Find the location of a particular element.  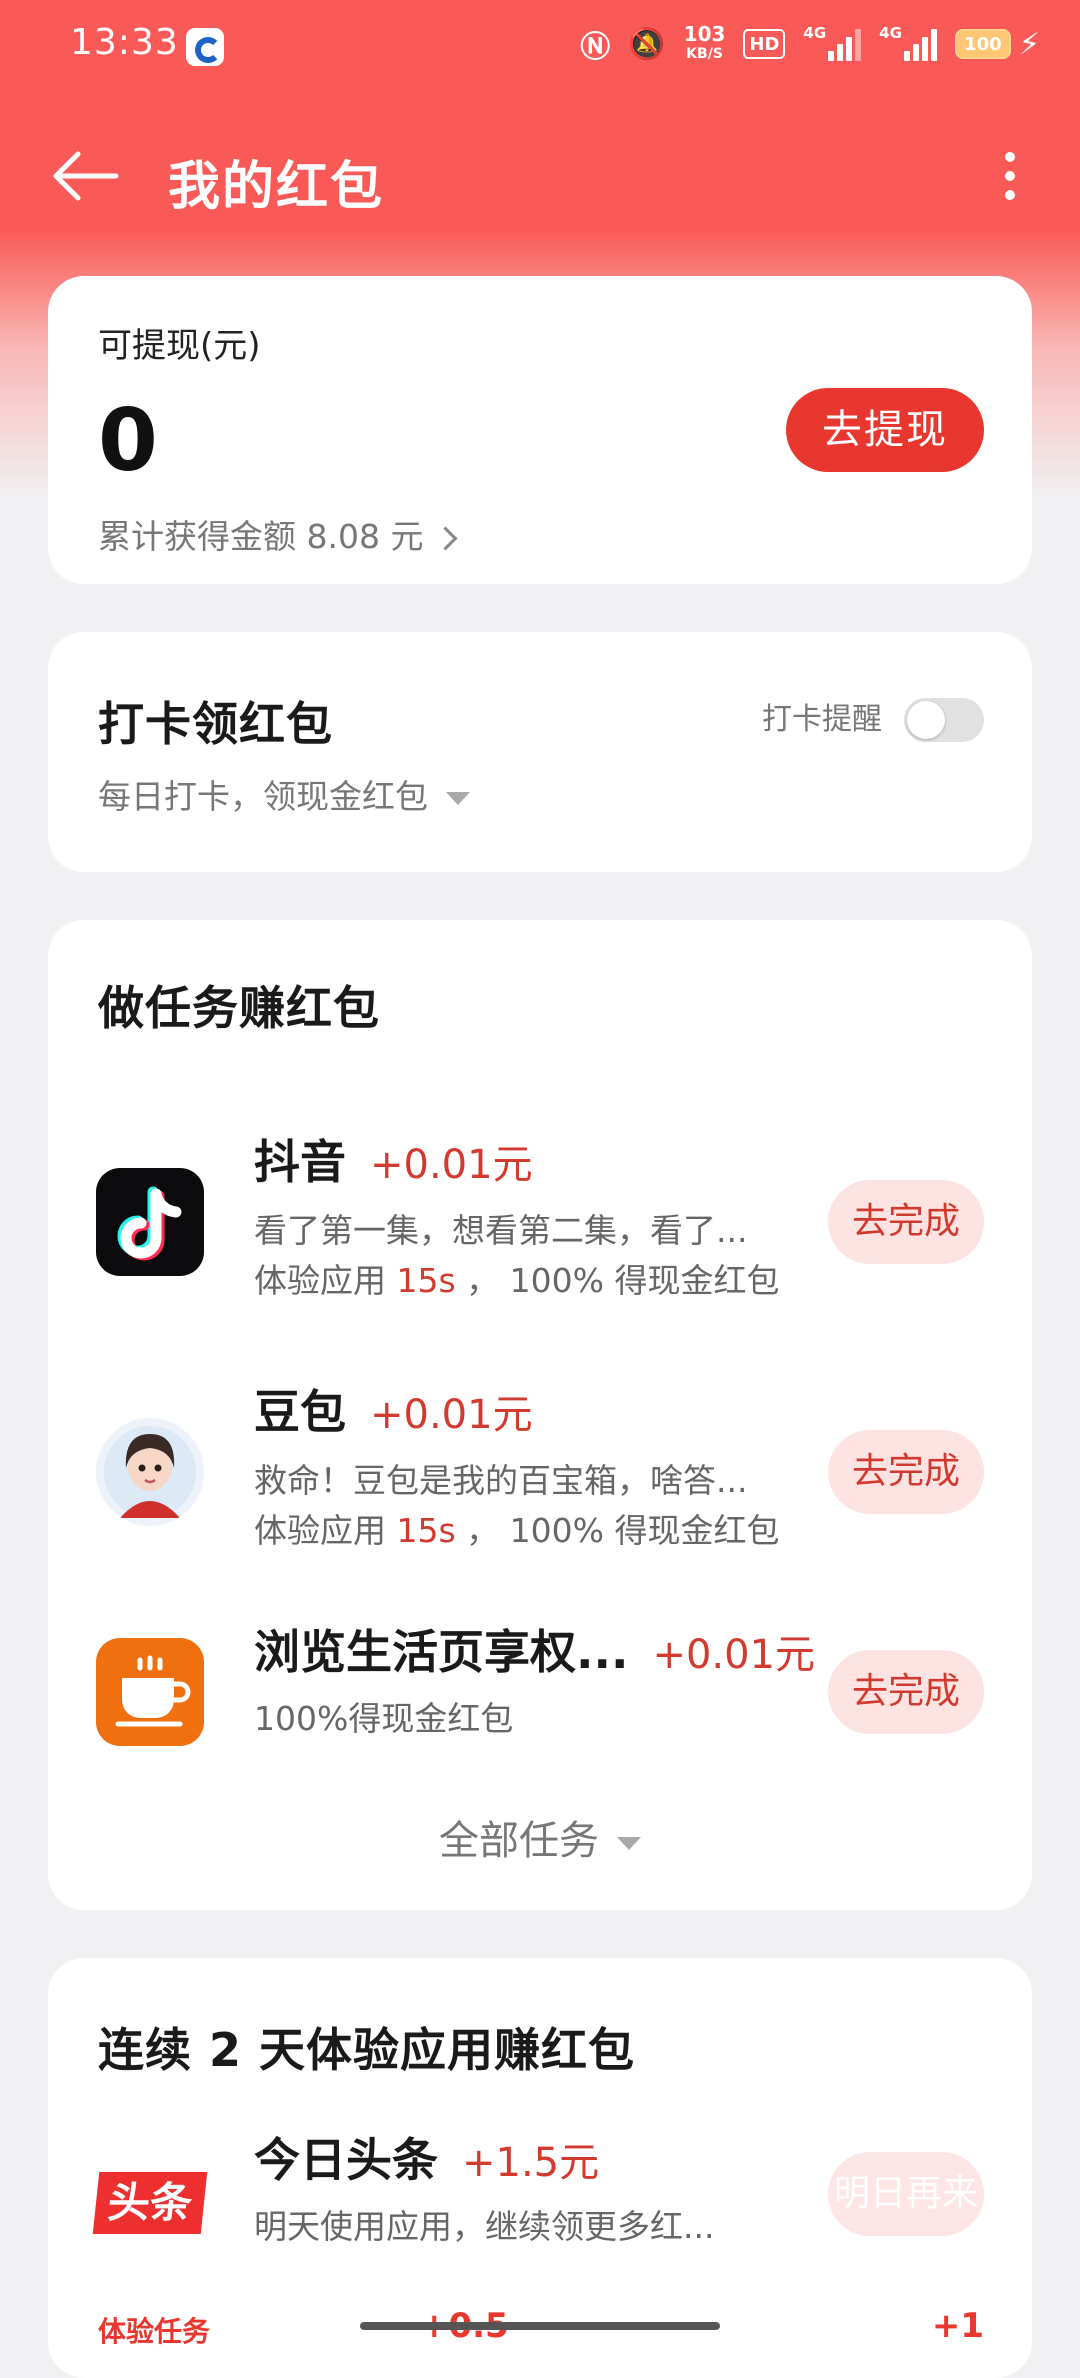

cumulative-amount-link: 累计获得金额 8.08 元 is located at coordinates (278, 534).